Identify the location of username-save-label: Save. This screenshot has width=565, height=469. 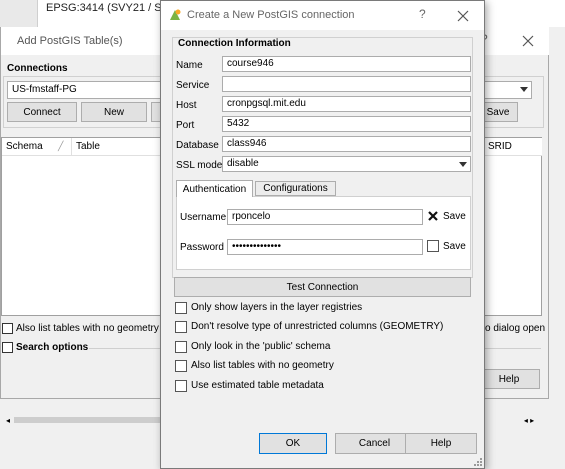
(454, 216).